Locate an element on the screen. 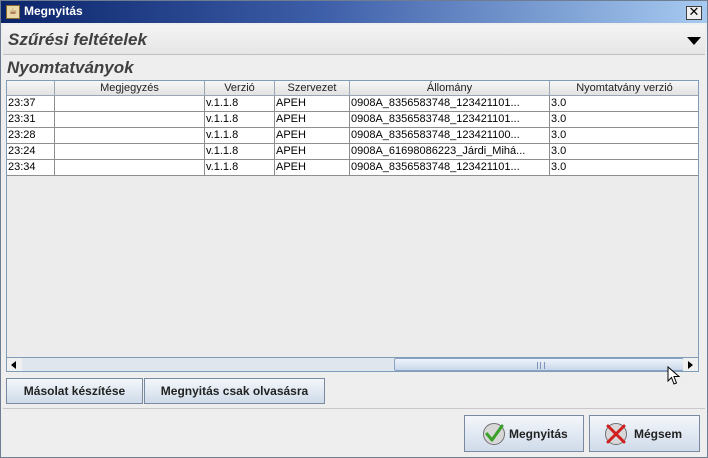  title-bar: ☕ Megnyitás ✕ is located at coordinates (354, 12).